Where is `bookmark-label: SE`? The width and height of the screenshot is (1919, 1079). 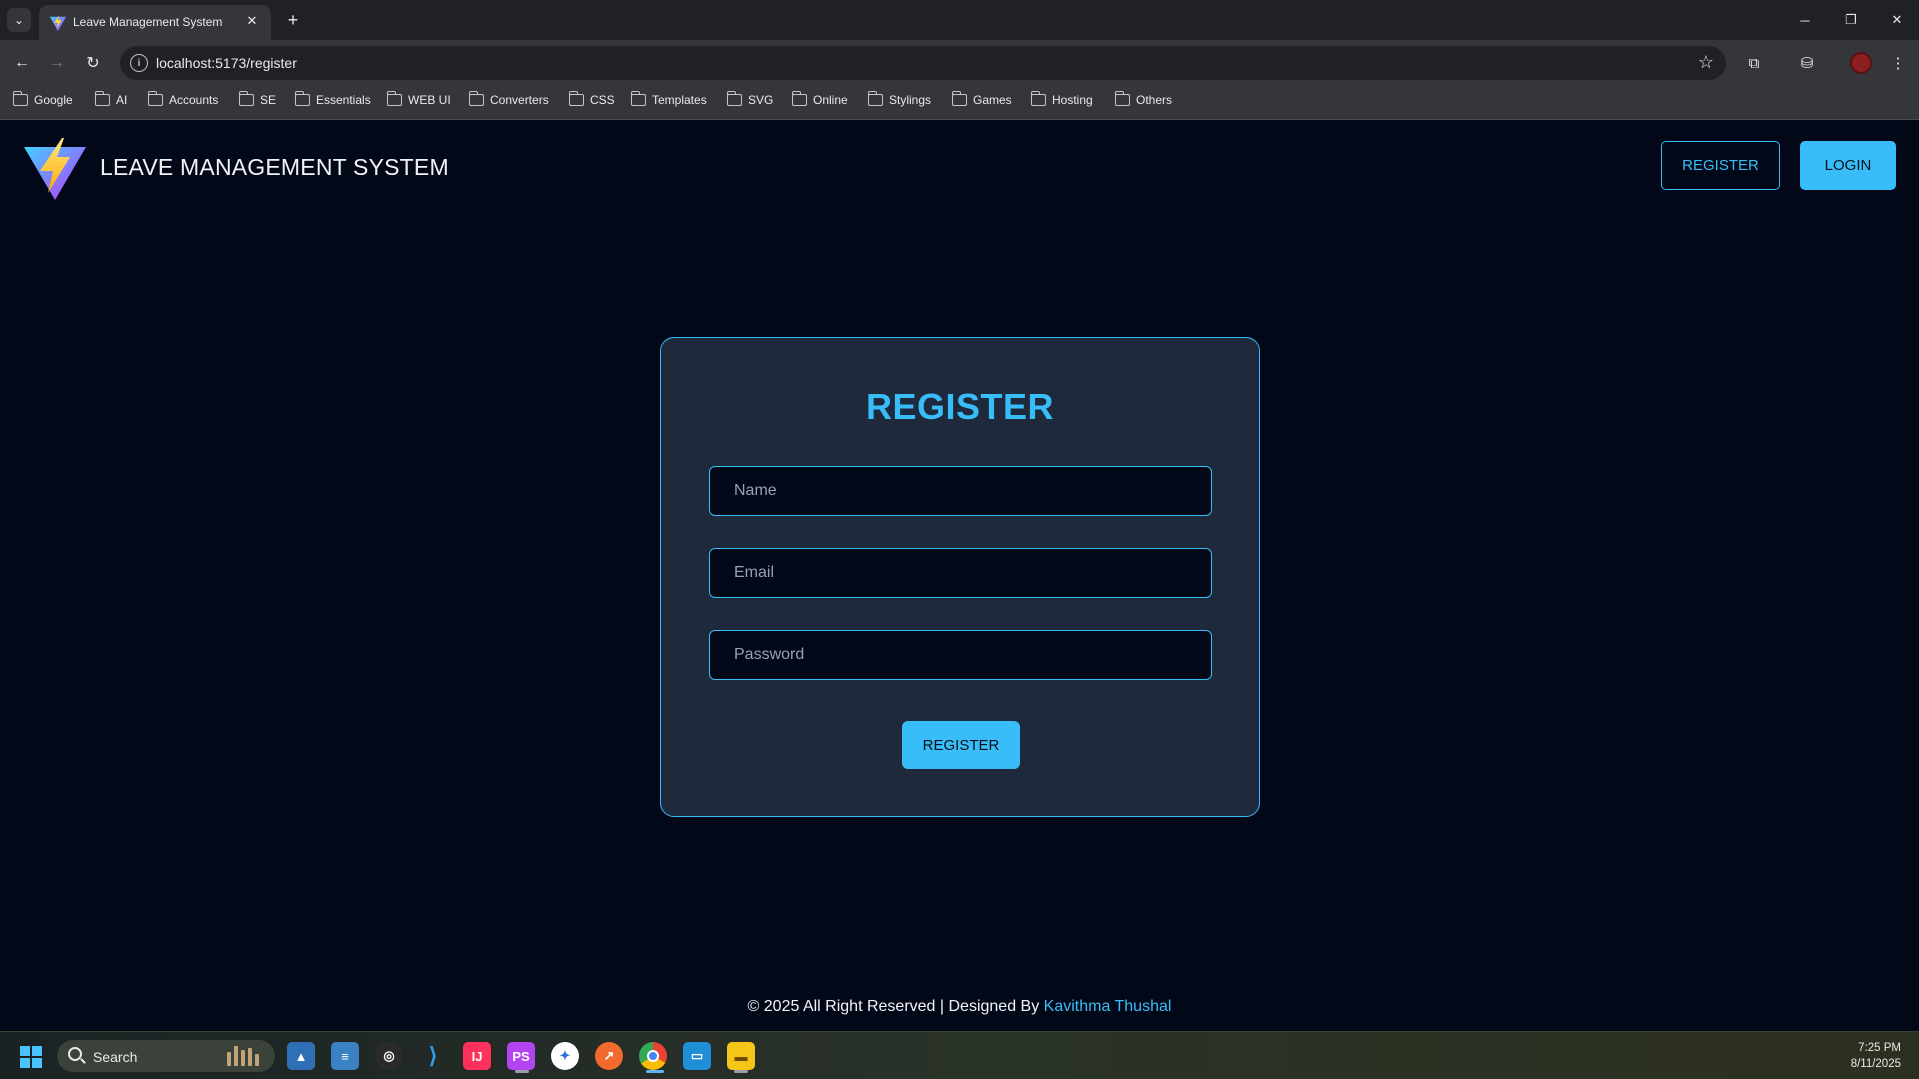
bookmark-label: SE is located at coordinates (268, 100).